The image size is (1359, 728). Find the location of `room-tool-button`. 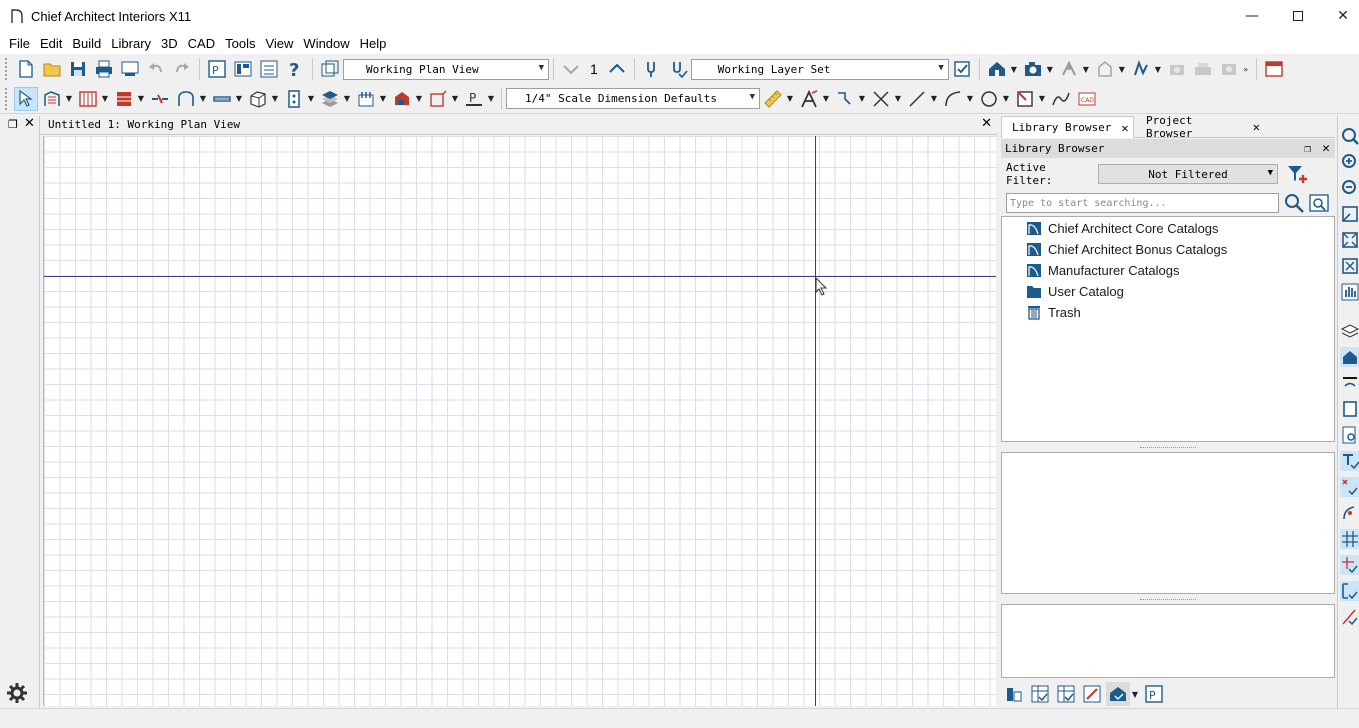

room-tool-button is located at coordinates (124, 99).